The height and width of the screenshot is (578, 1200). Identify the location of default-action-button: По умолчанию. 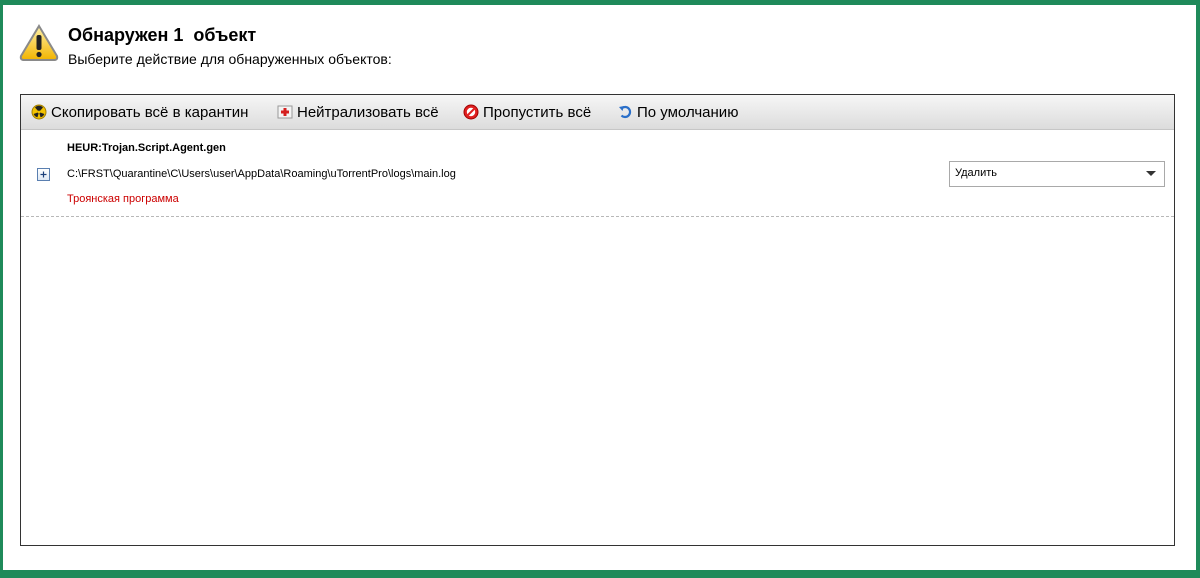
(677, 112).